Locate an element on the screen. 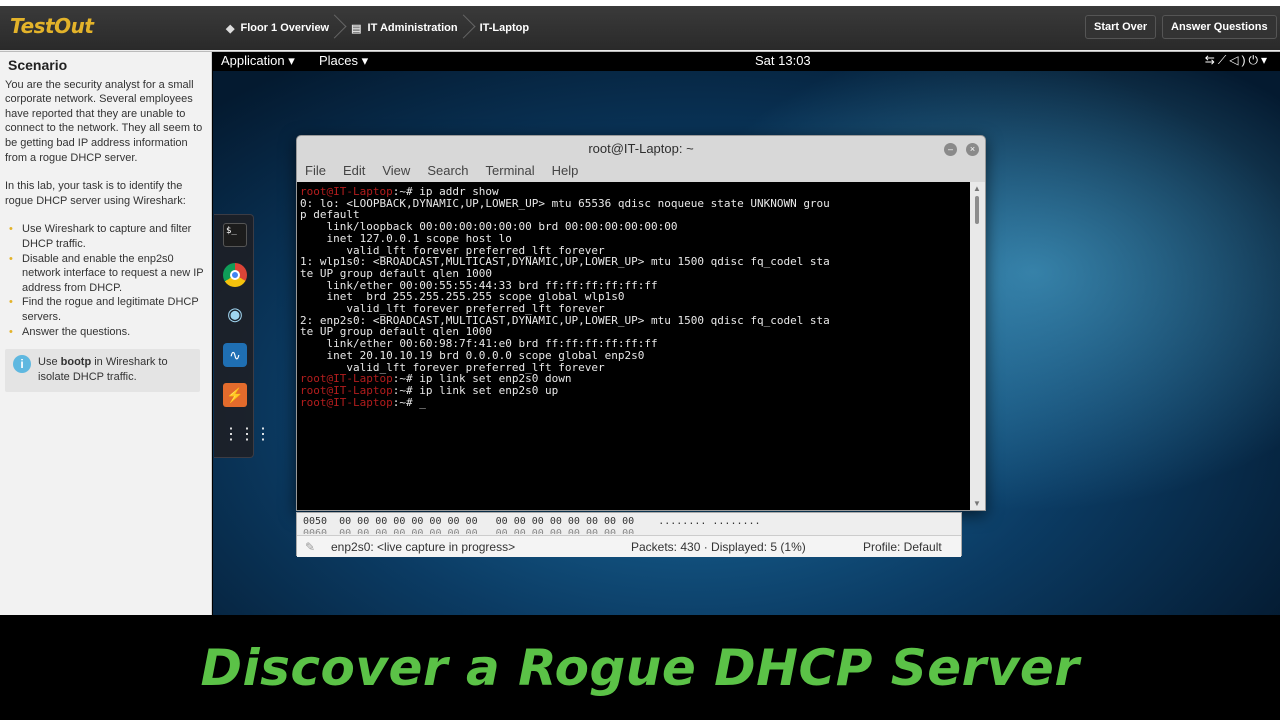  breadcrumb-floor-1-overview: ◆ Floor 1 Overview is located at coordinates (278, 28).